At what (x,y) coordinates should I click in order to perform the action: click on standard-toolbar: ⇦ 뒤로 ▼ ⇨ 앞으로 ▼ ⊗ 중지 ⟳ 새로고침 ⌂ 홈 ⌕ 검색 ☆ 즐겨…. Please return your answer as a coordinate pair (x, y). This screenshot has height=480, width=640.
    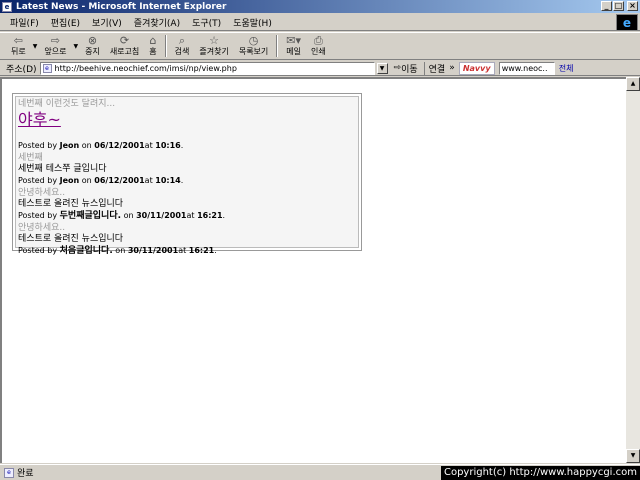
    Looking at the image, I should click on (320, 46).